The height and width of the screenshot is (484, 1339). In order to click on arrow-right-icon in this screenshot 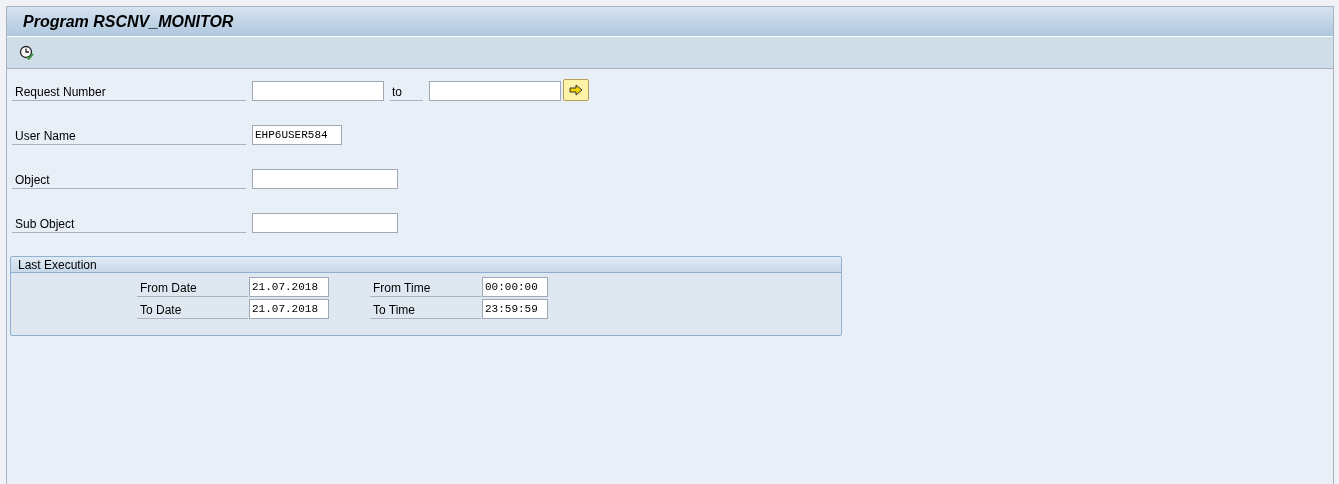, I will do `click(576, 90)`.